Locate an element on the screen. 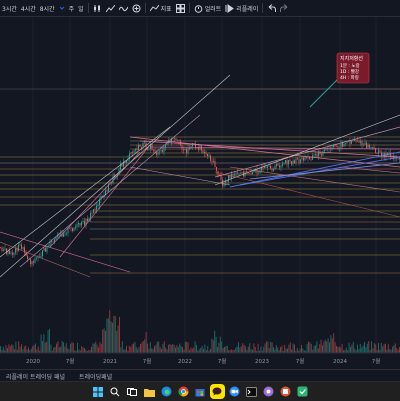 This screenshot has height=401, width=400. app2-icon is located at coordinates (285, 391).